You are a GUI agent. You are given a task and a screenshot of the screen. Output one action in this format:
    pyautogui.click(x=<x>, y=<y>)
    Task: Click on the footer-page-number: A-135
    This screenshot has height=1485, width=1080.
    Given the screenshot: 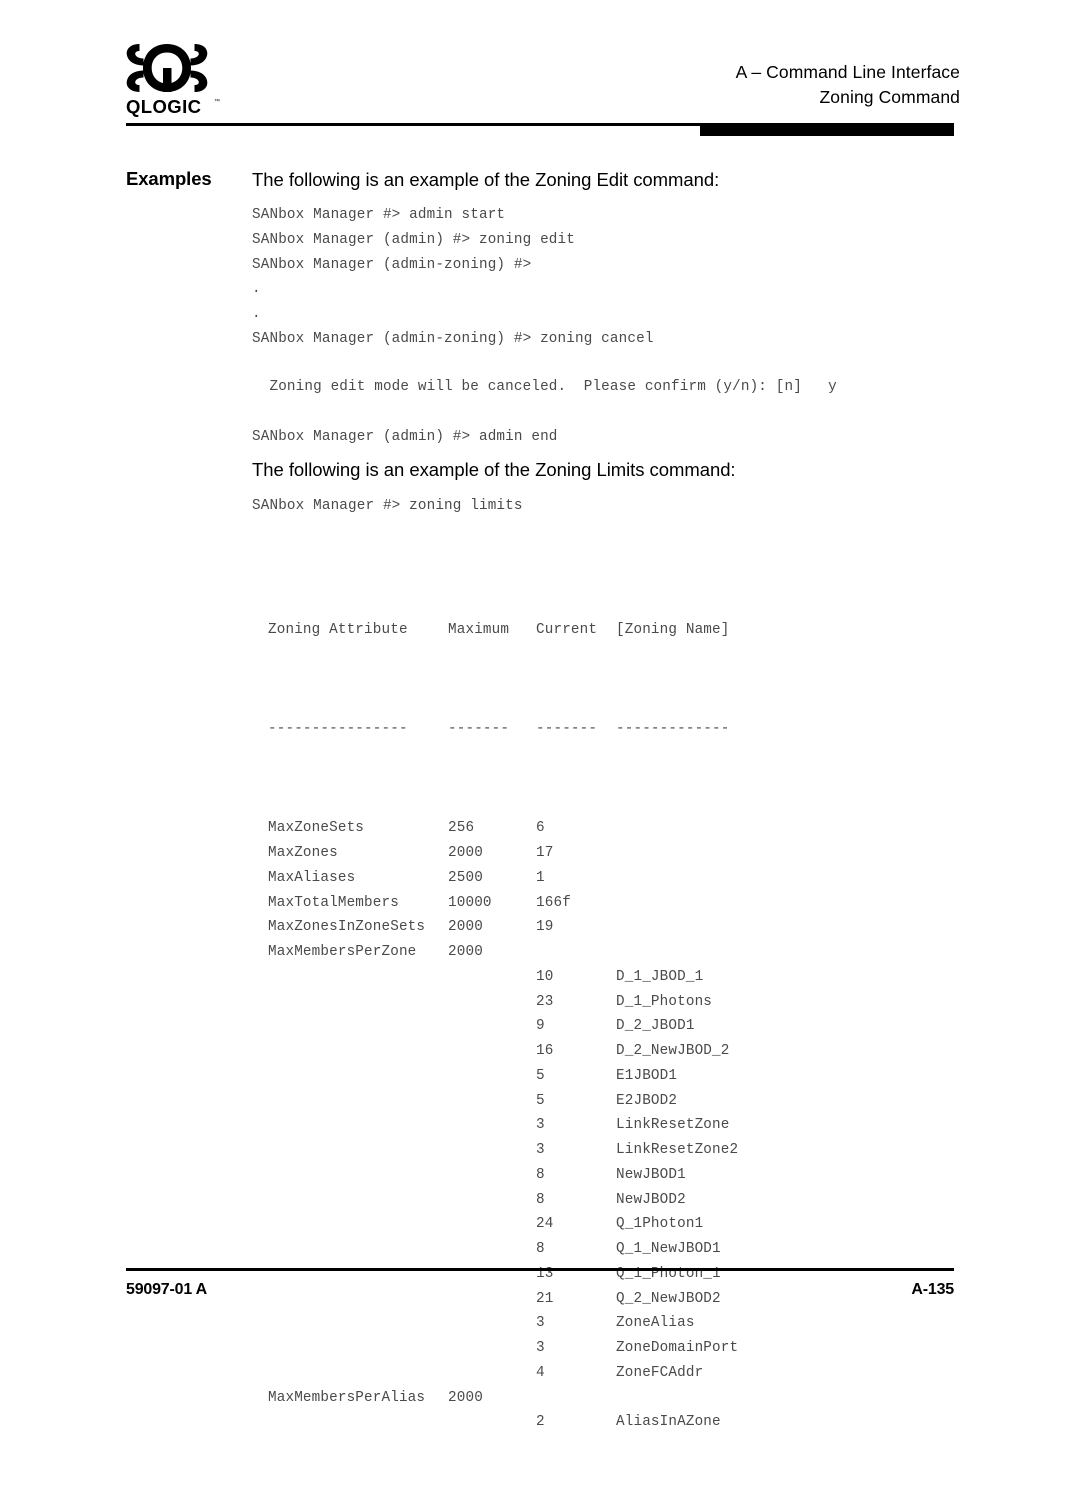 What is the action you would take?
    pyautogui.click(x=932, y=1289)
    